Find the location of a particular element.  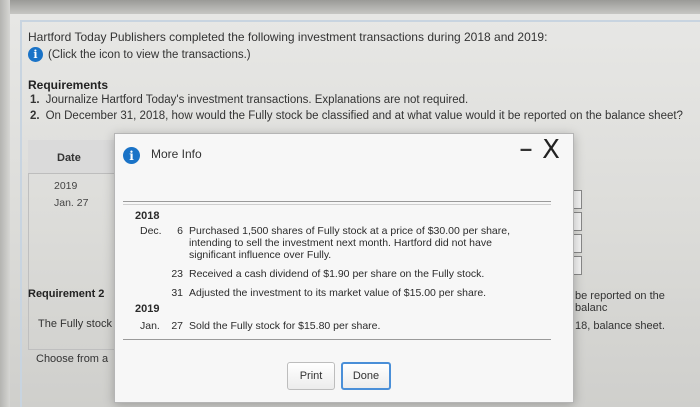

right-partial-text-2: 18, balance sheet. is located at coordinates (620, 326).